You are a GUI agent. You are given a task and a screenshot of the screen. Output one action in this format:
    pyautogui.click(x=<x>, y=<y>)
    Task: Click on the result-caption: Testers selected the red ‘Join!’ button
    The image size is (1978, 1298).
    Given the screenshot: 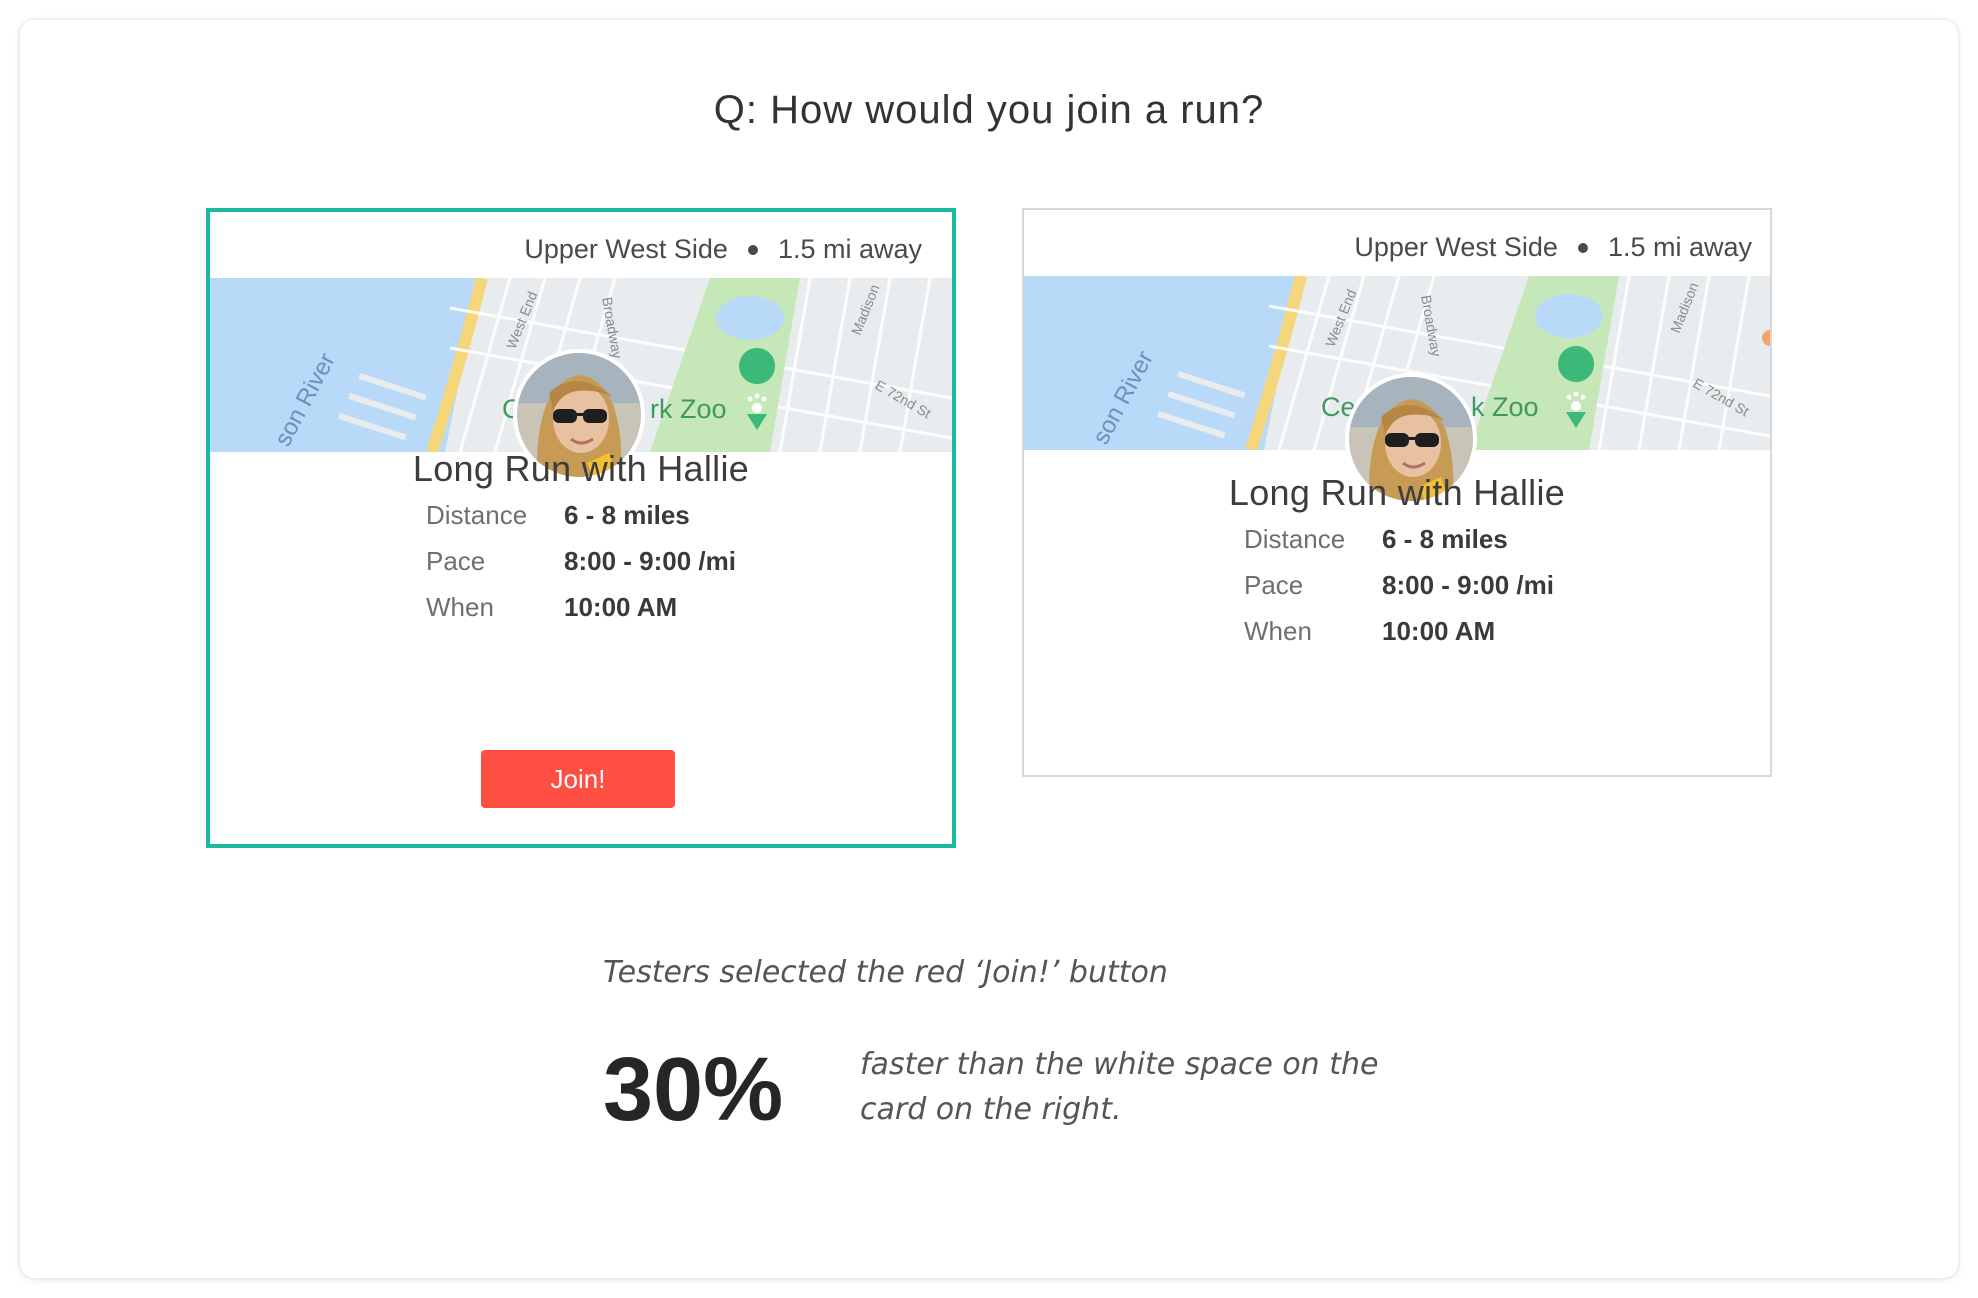 What is the action you would take?
    pyautogui.click(x=885, y=972)
    